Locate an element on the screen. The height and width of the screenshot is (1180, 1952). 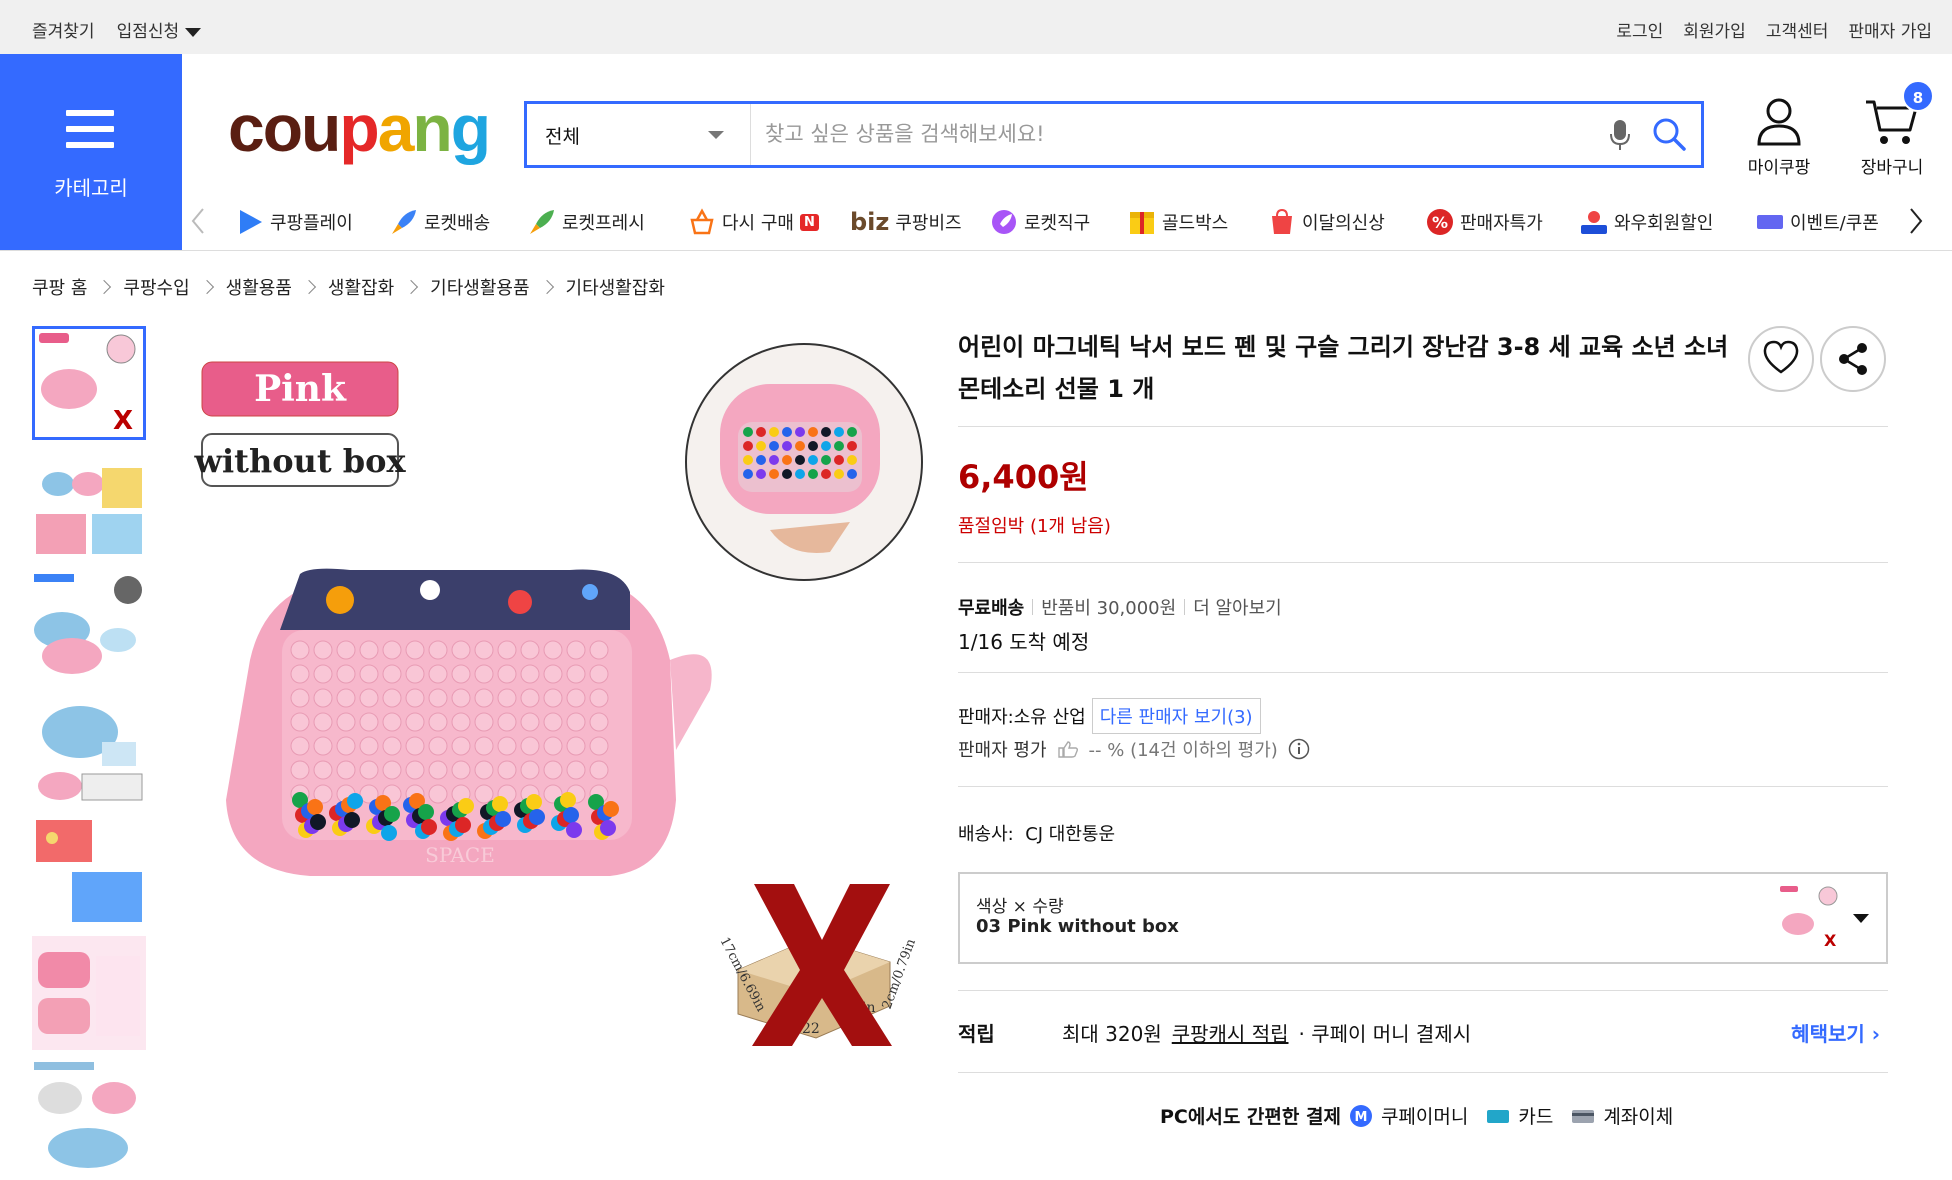
pay-title: PC에서도 간편한 결제 is located at coordinates (1250, 1117).